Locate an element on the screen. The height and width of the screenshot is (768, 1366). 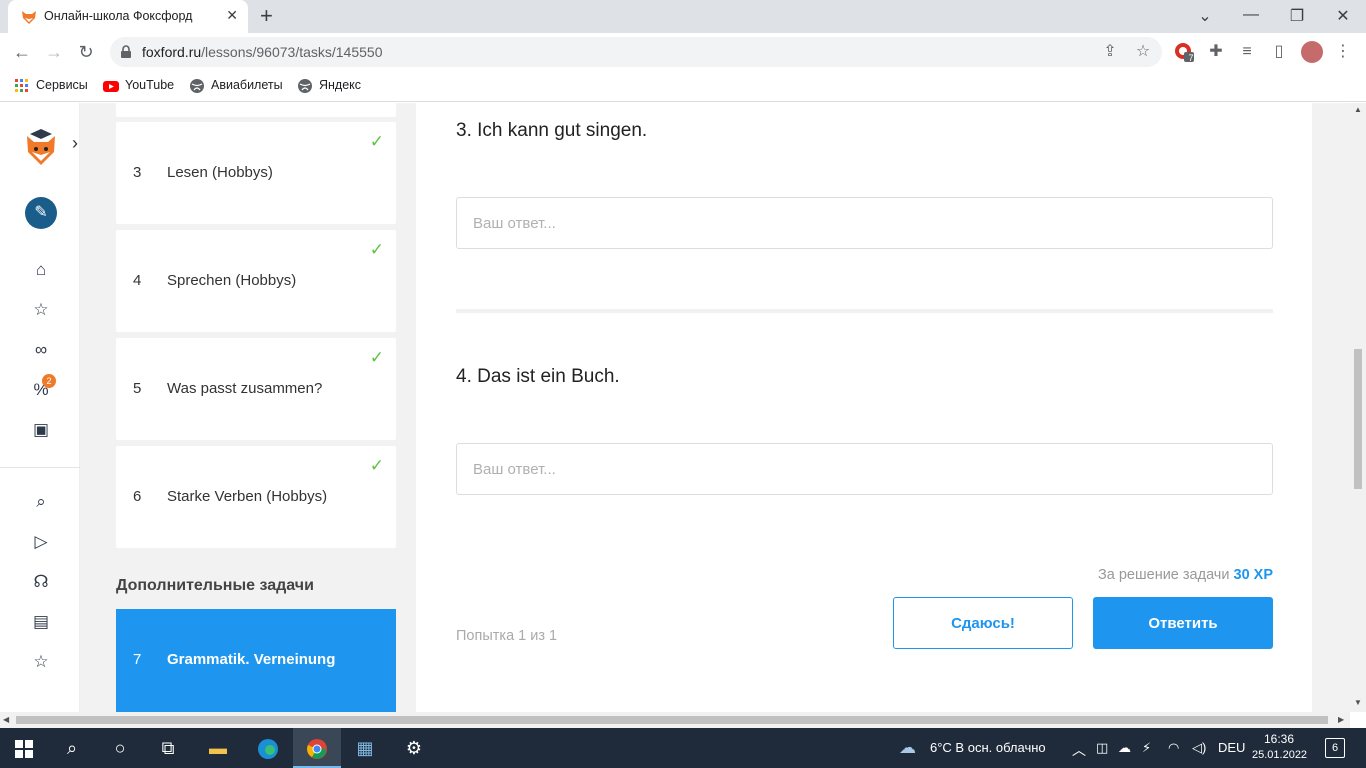
task-card: 5 Was passt zusammen? ✓ is located at coordinates (256, 389).